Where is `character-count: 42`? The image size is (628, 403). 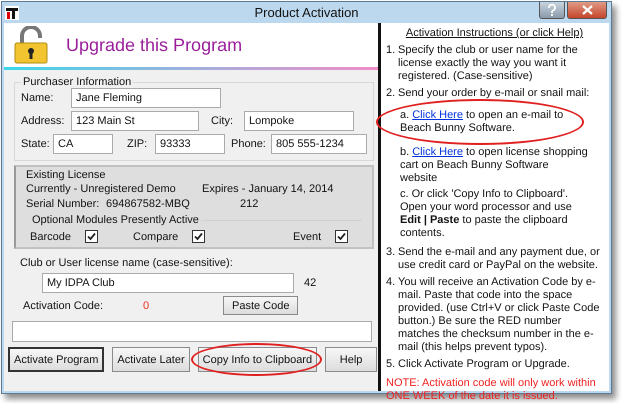
character-count: 42 is located at coordinates (310, 283).